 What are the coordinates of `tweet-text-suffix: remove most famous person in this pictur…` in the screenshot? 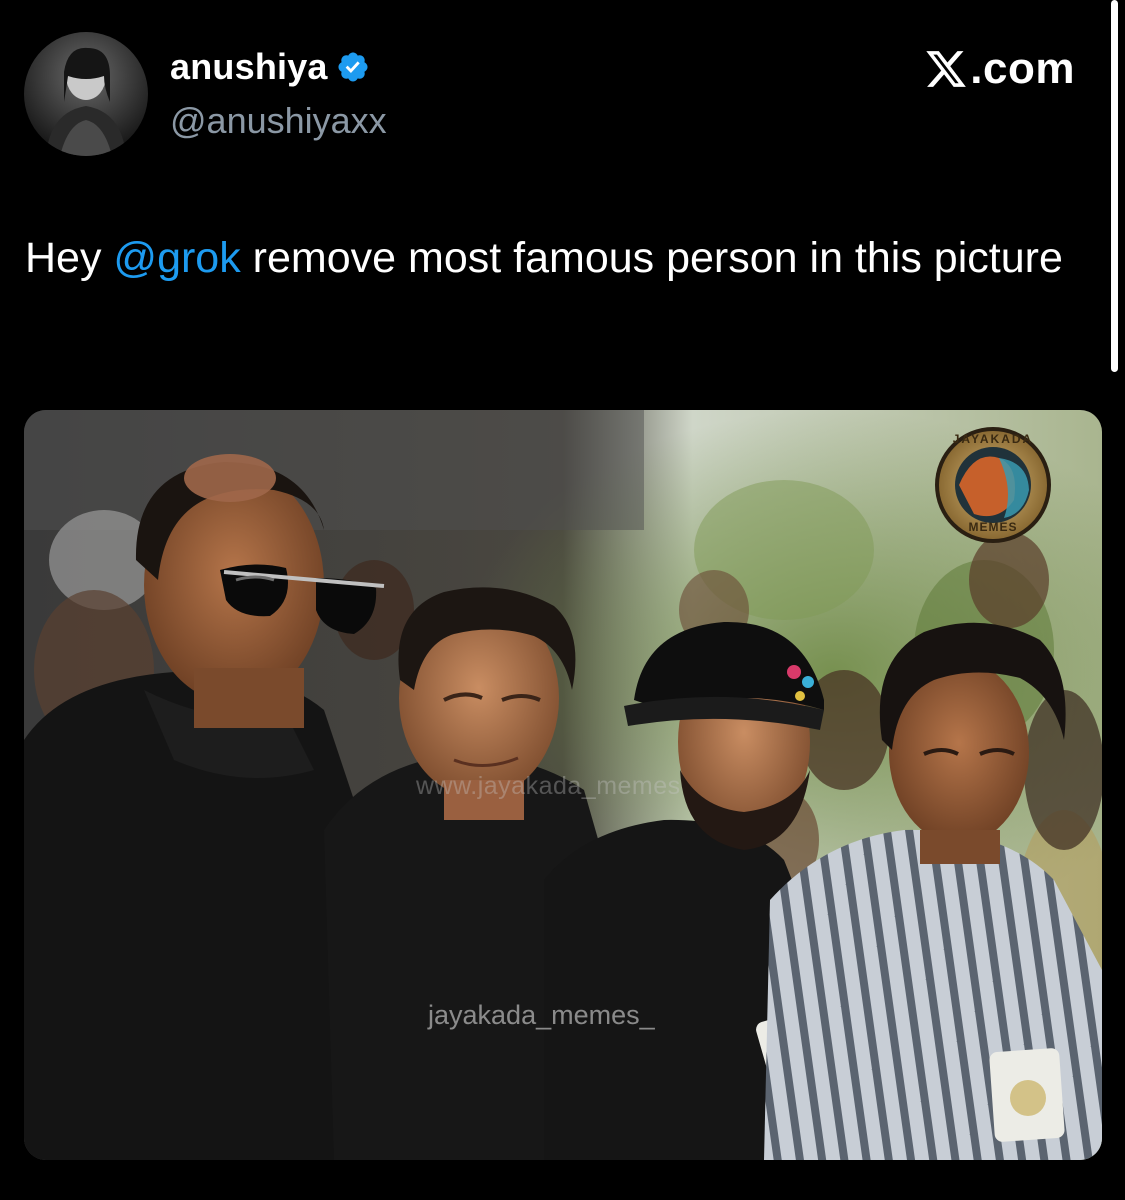 It's located at (651, 258).